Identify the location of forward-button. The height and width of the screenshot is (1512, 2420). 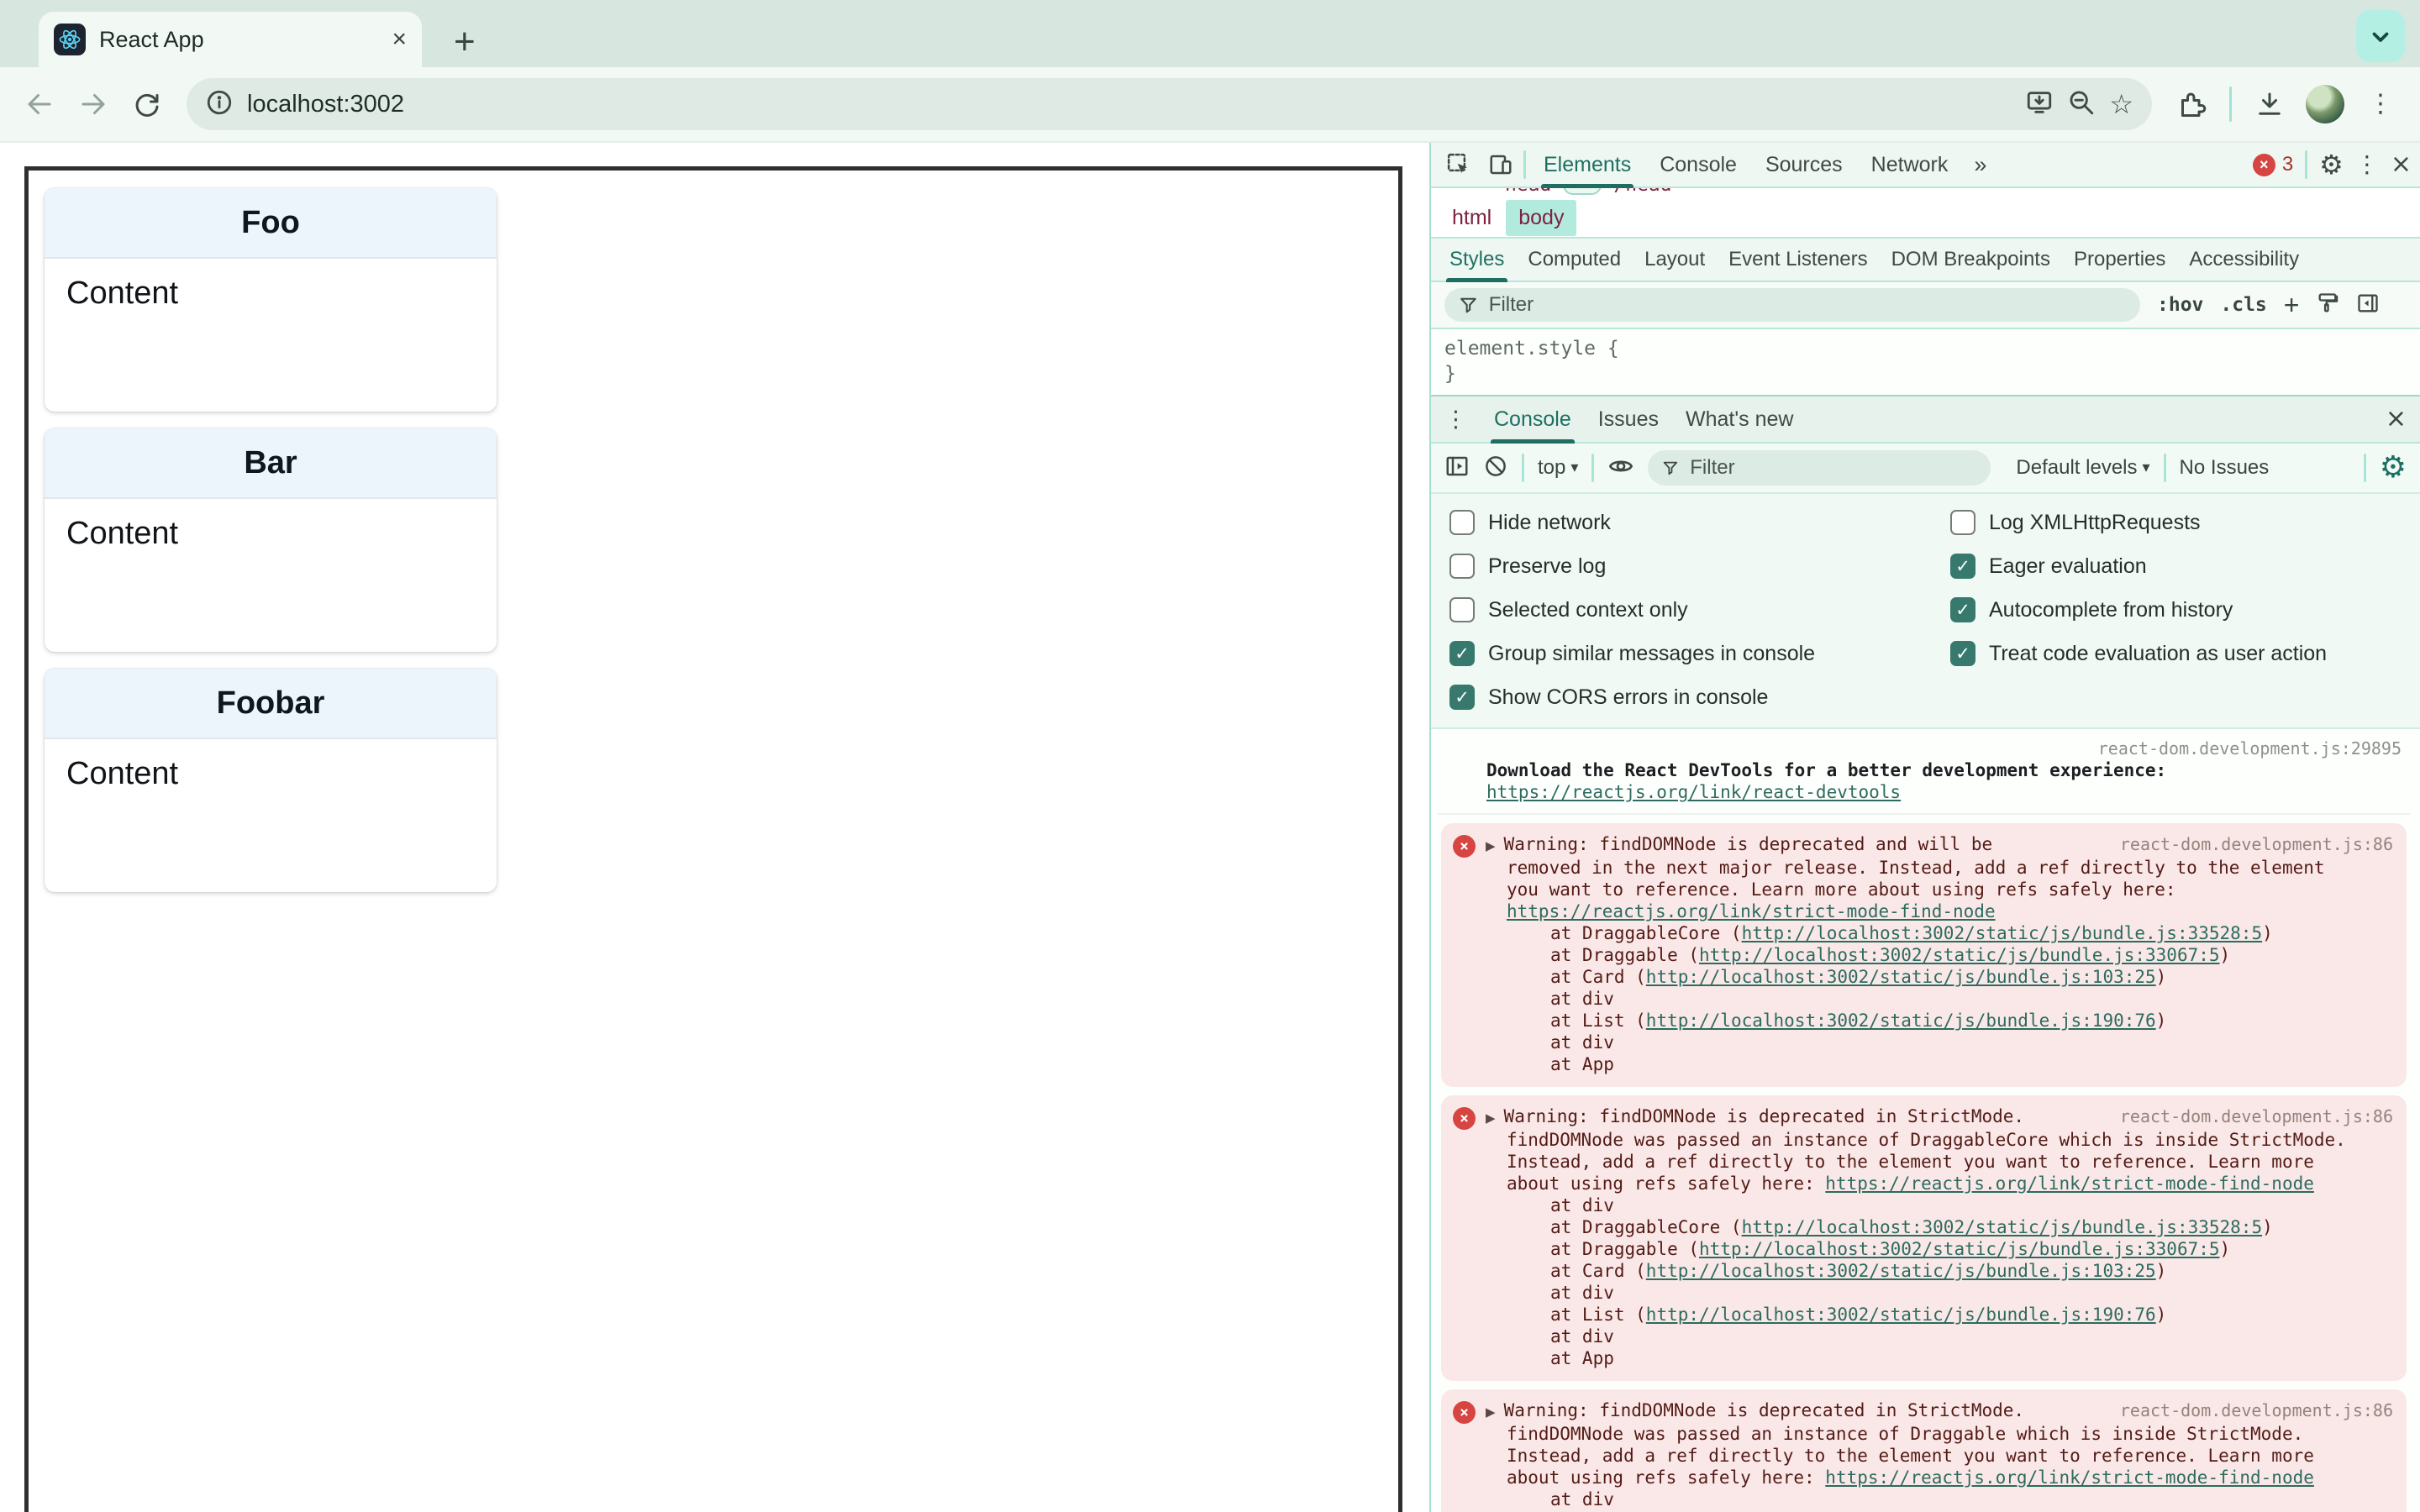
(94, 104).